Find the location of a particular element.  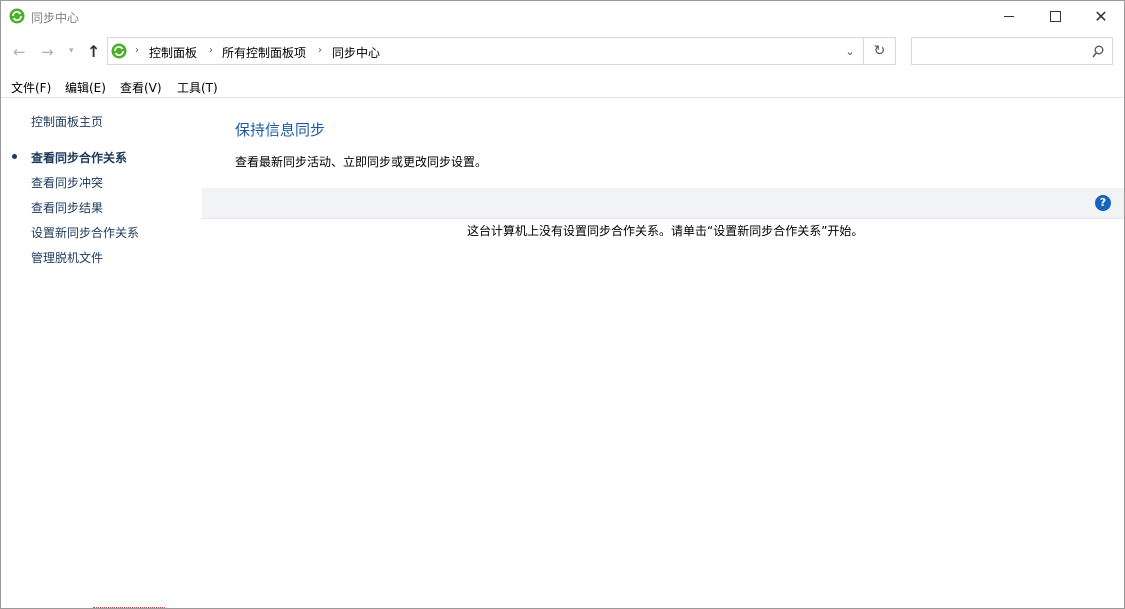

control-panel-home-link: 控制面板主页 is located at coordinates (67, 121).